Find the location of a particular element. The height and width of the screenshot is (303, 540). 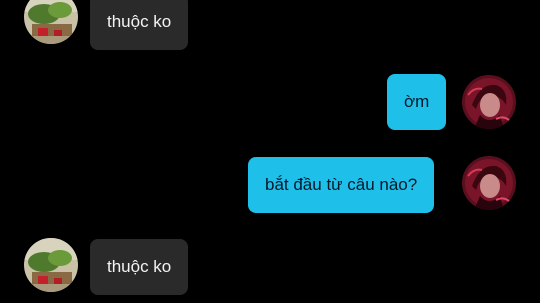

message-text: bắt đầu từ câu nào? is located at coordinates (341, 184).